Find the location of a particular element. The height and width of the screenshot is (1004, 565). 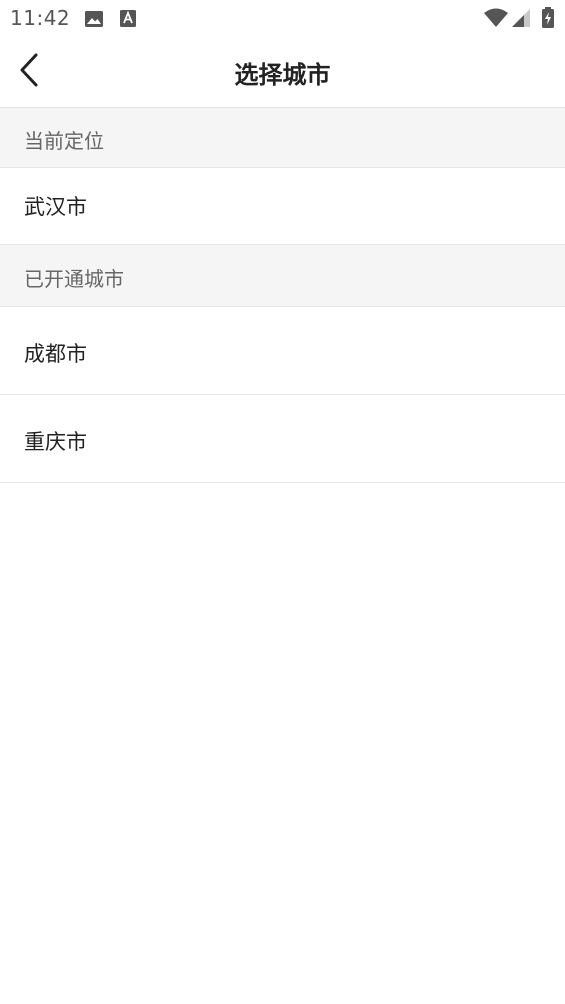

battery-charging-icon is located at coordinates (548, 20).